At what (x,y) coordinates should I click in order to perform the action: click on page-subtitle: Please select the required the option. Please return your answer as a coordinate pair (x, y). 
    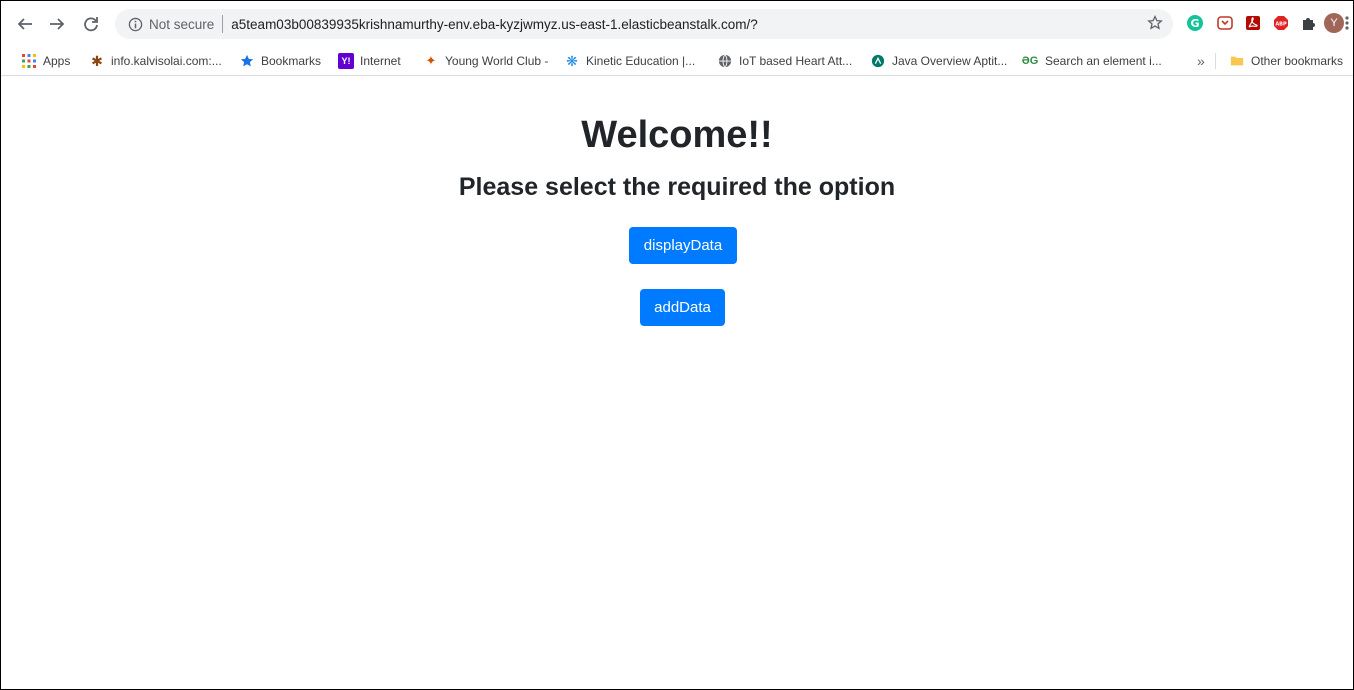
    Looking at the image, I should click on (677, 187).